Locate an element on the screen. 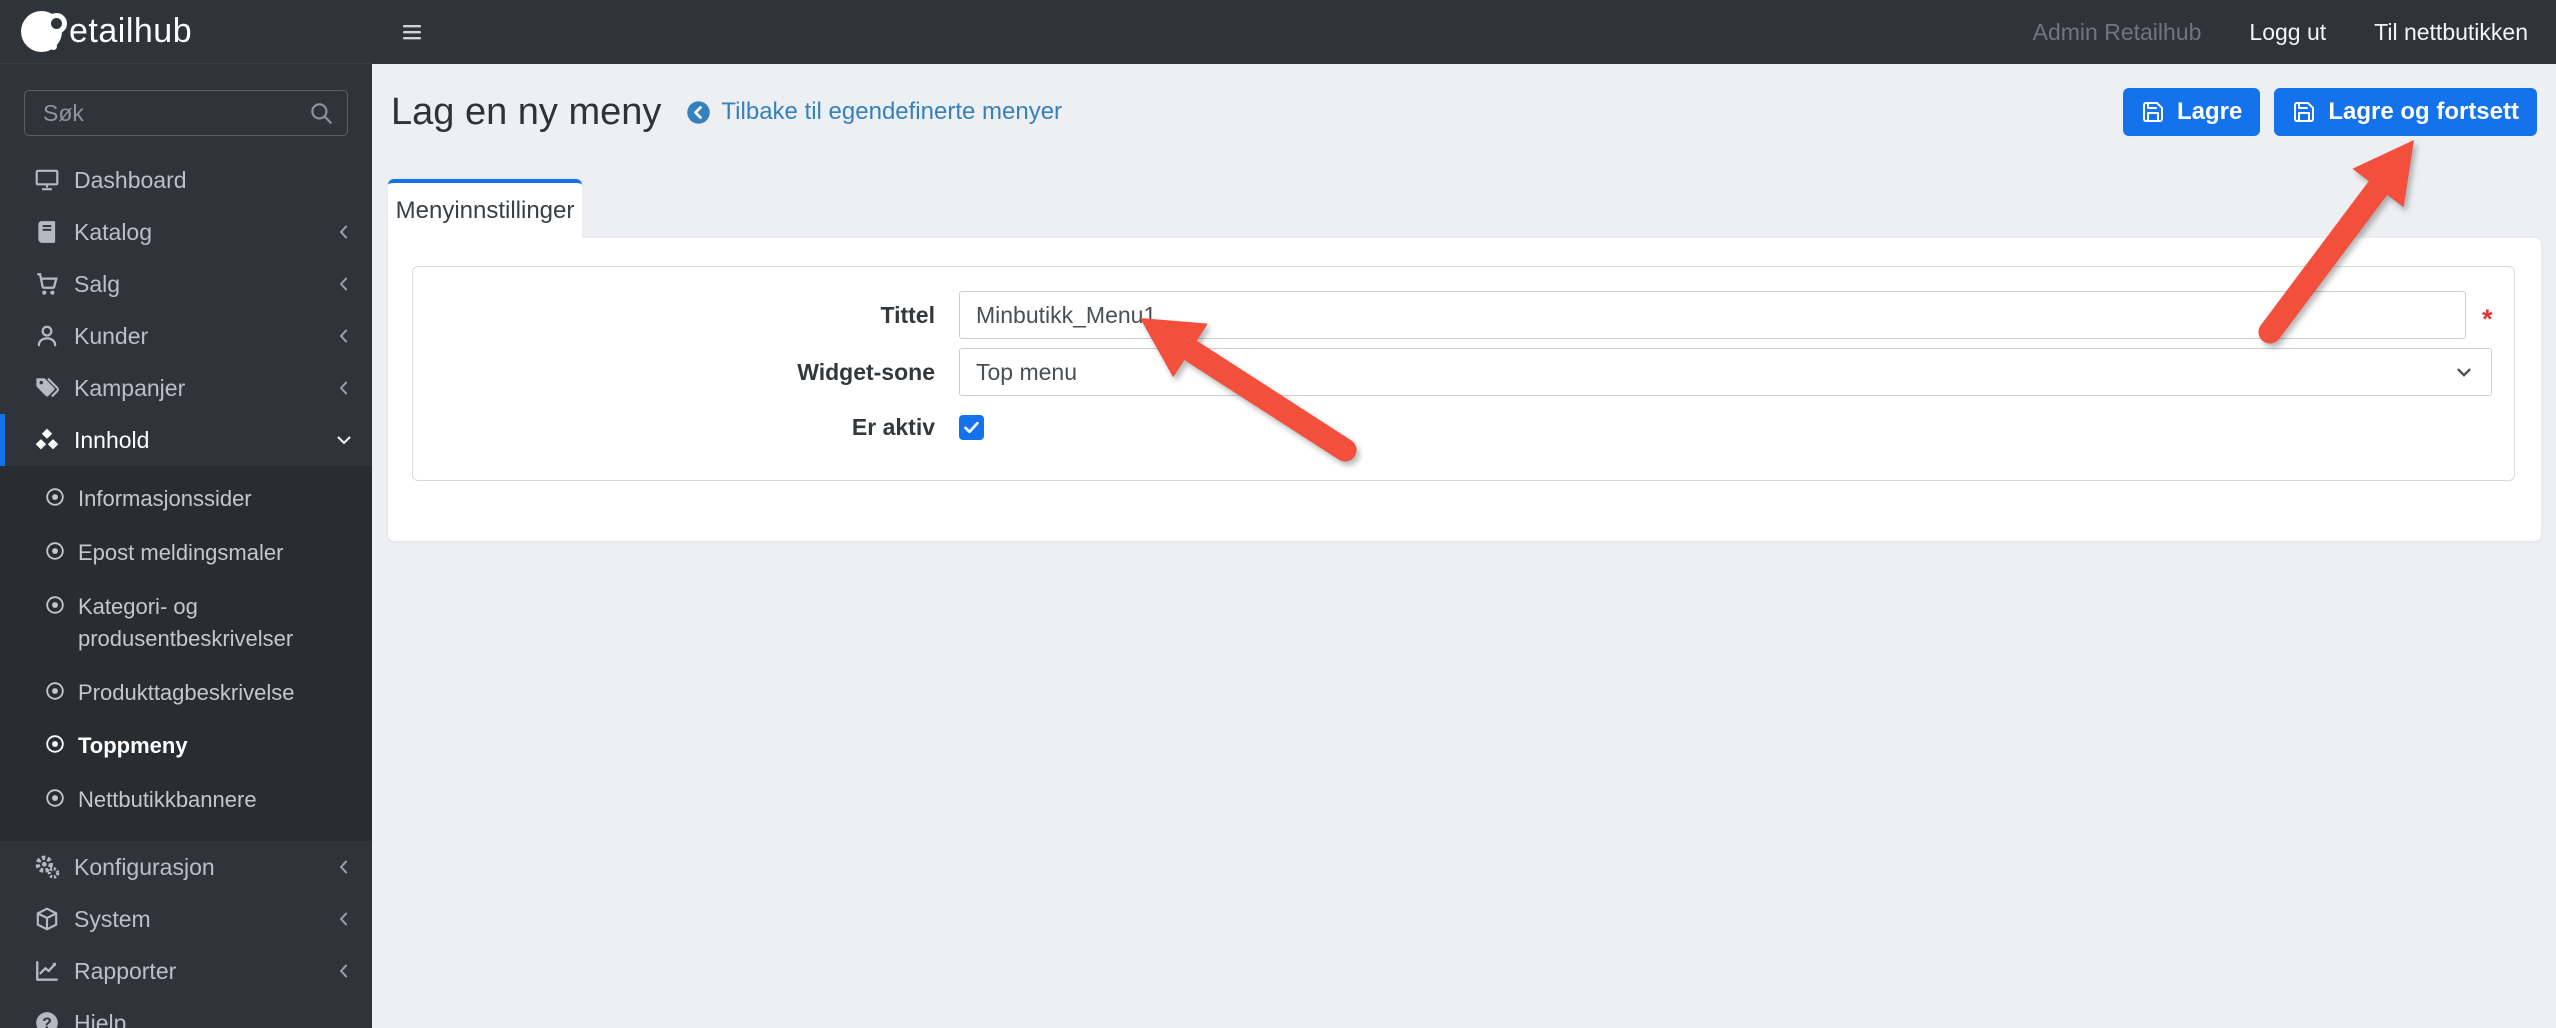 This screenshot has width=2556, height=1028. sidebar: etailhub Dashboard is located at coordinates (186, 514).